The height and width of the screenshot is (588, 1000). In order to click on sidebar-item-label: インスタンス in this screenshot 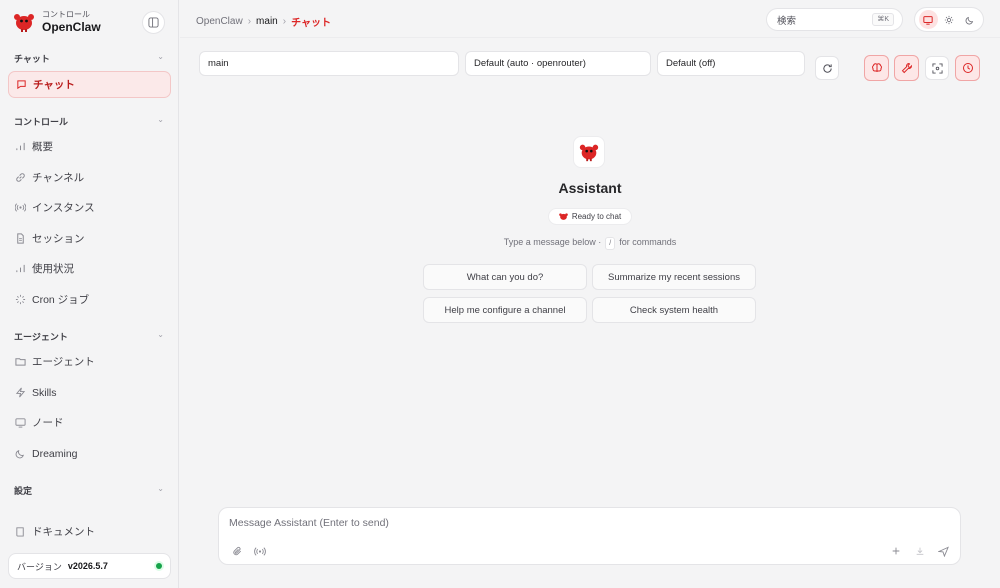, I will do `click(63, 208)`.